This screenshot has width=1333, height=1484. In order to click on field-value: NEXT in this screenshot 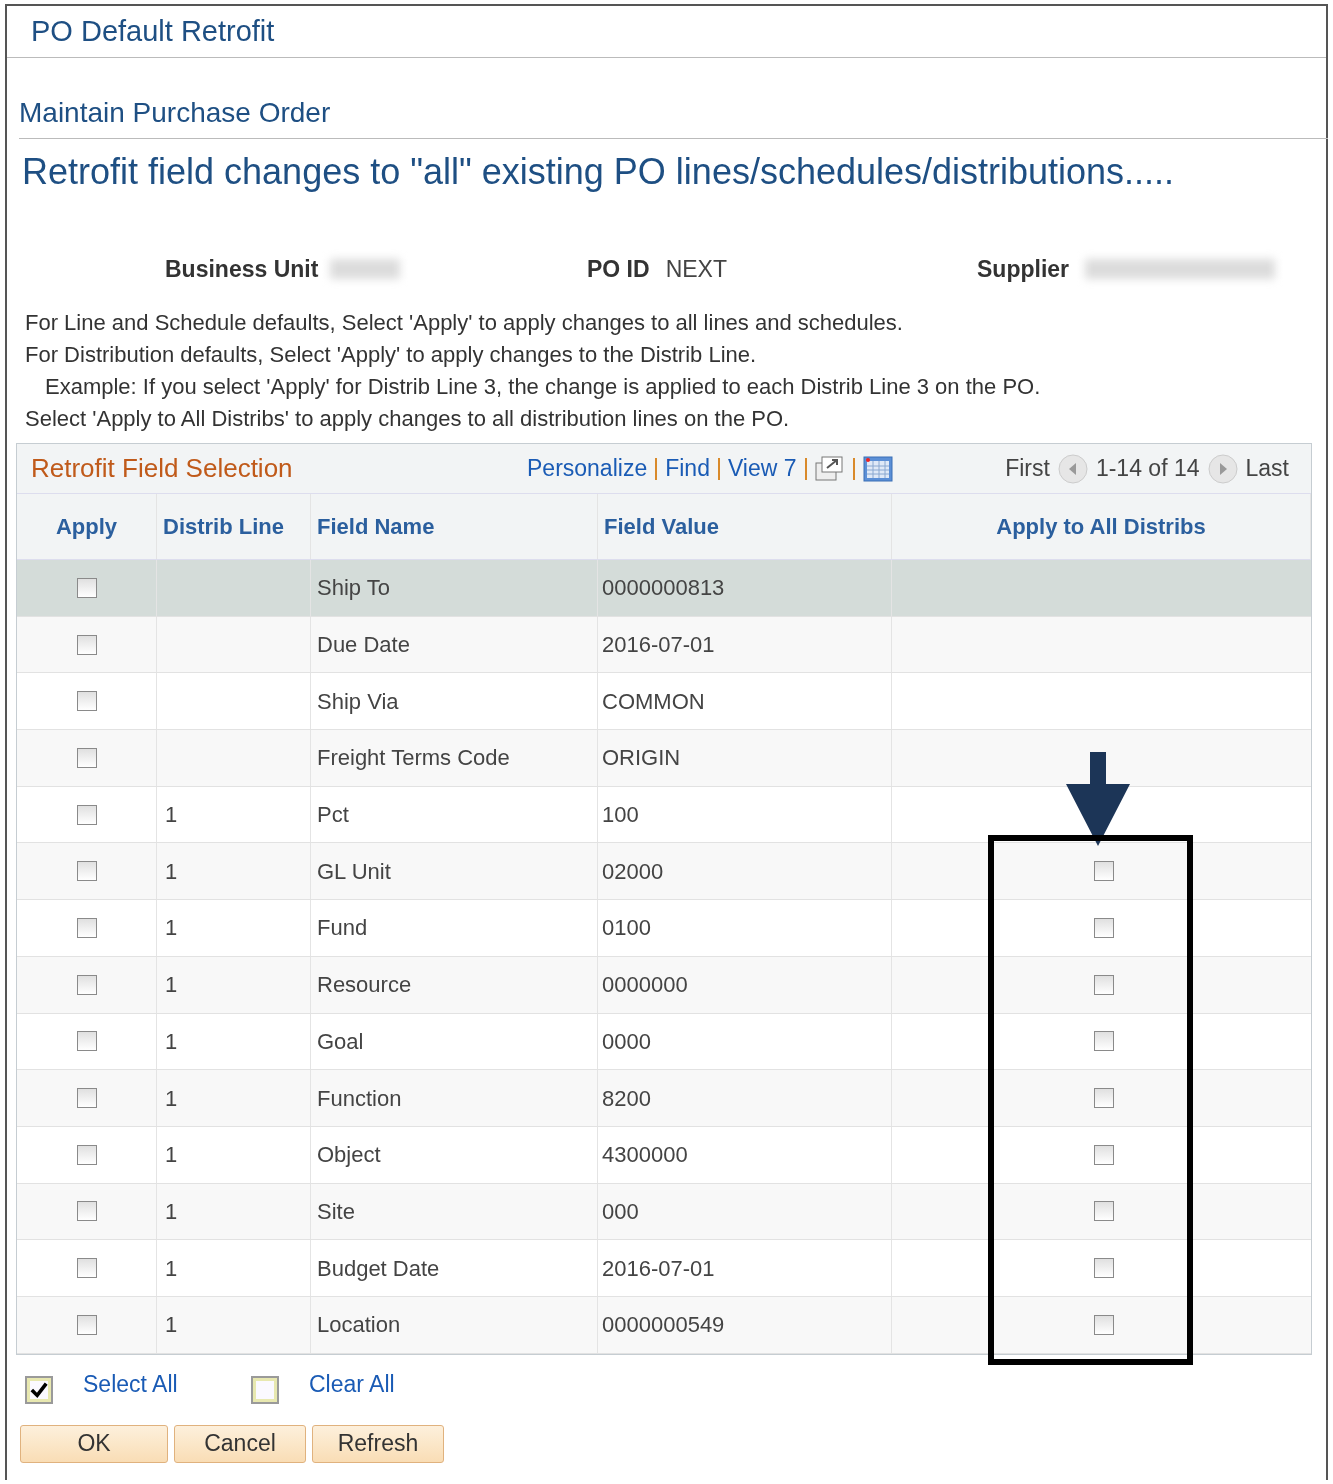, I will do `click(696, 269)`.